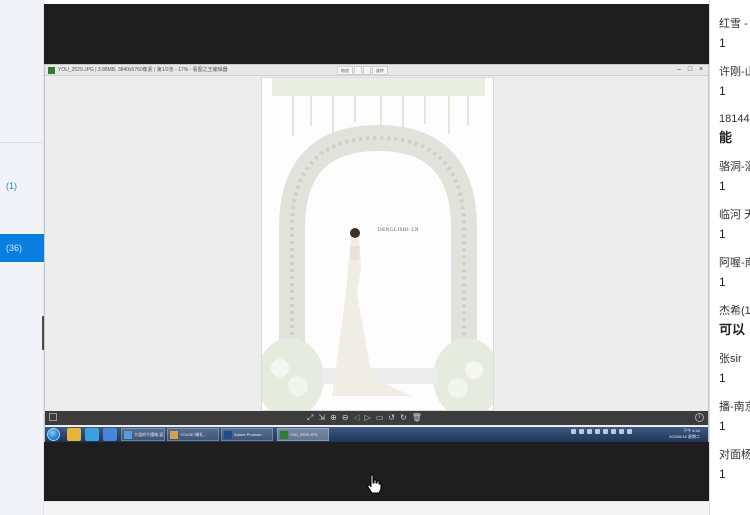 The width and height of the screenshot is (750, 515). I want to click on sidebar-item-2-active: (36), so click(22, 248).